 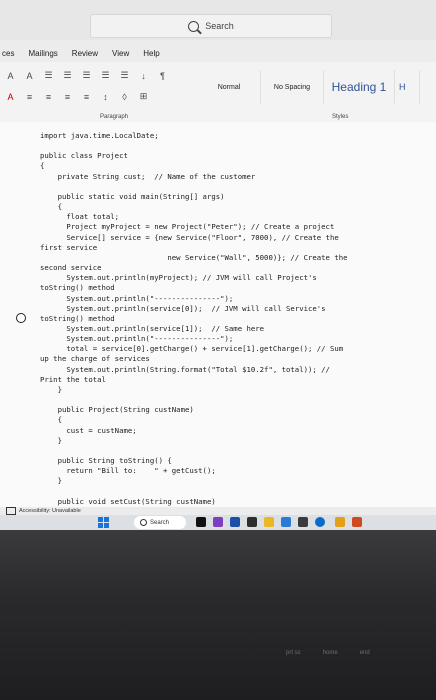 What do you see at coordinates (21, 318) in the screenshot?
I see `radio-circle-icon` at bounding box center [21, 318].